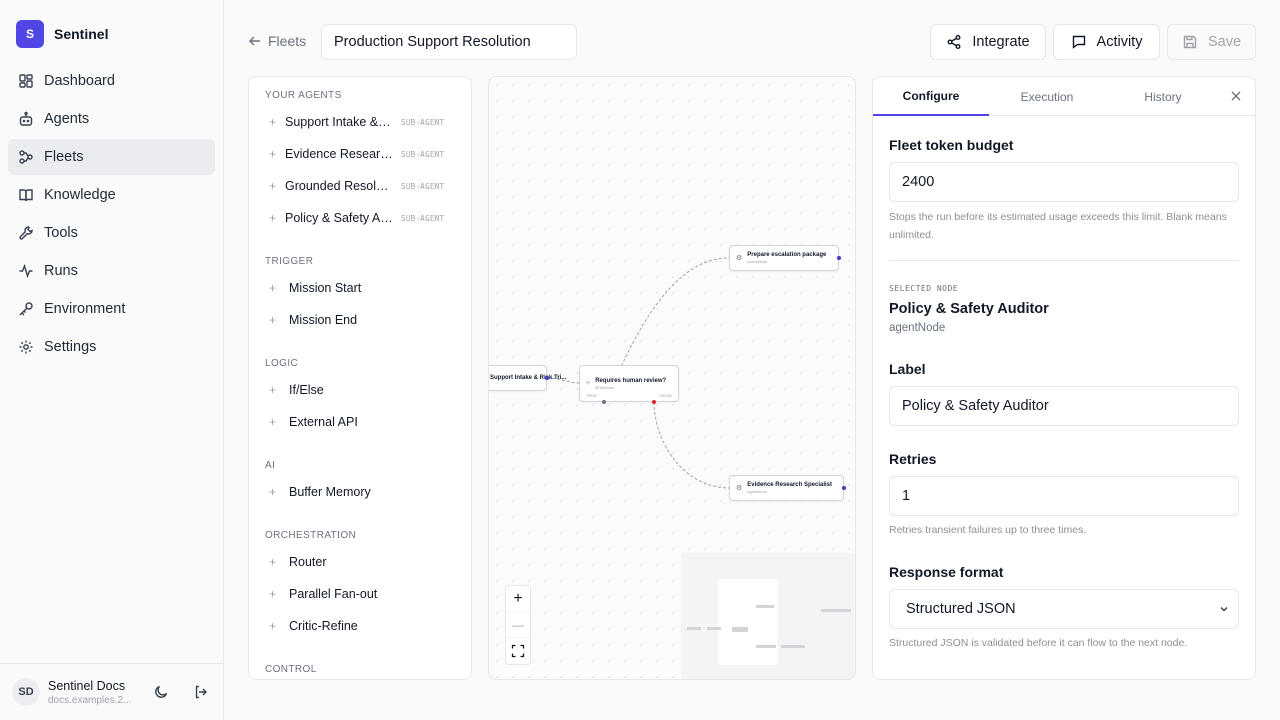 This screenshot has height=720, width=1280. What do you see at coordinates (931, 96) in the screenshot?
I see `tab-configure: Configure` at bounding box center [931, 96].